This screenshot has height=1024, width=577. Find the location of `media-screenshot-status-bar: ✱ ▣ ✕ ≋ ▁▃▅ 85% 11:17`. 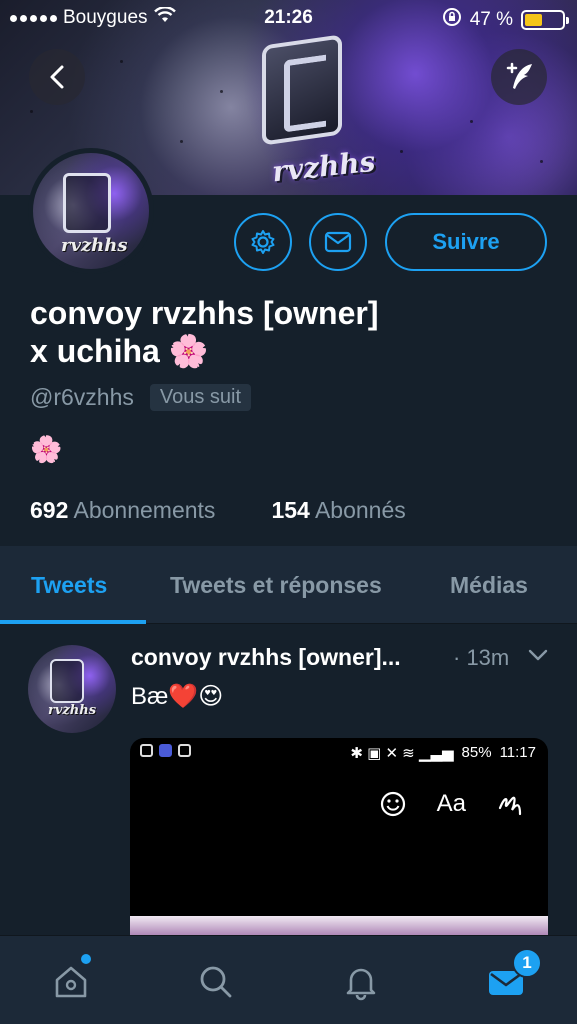

media-screenshot-status-bar: ✱ ▣ ✕ ≋ ▁▃▅ 85% 11:17 is located at coordinates (339, 753).